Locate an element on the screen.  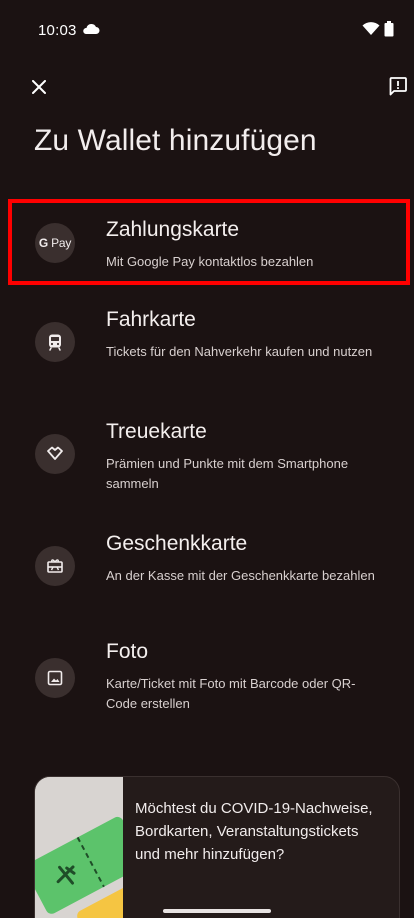
promo-illustration is located at coordinates (79, 847).